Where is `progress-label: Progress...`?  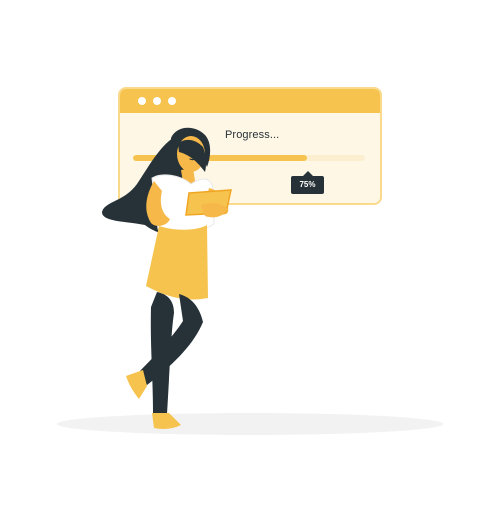 progress-label: Progress... is located at coordinates (252, 135).